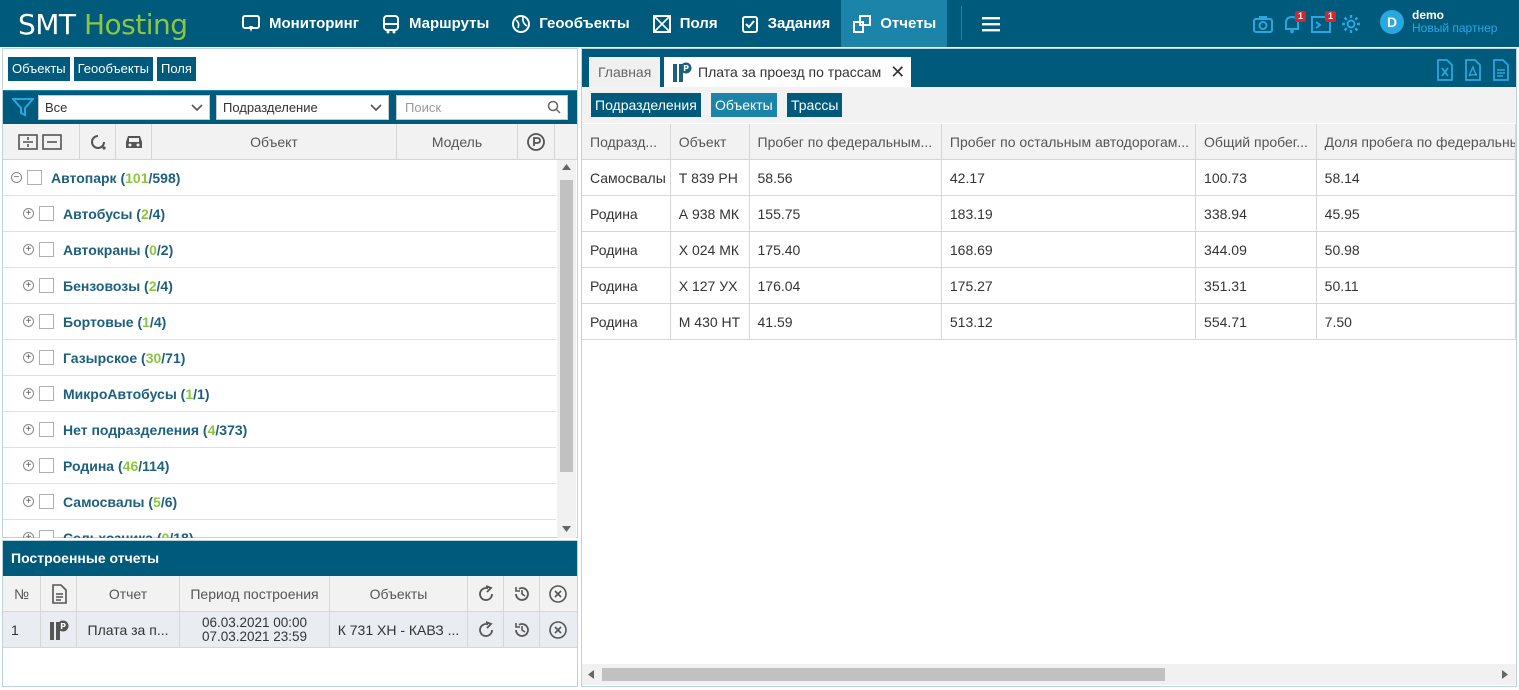 This screenshot has height=690, width=1519. Describe the element at coordinates (1049, 250) in the screenshot. I see `table-row: Родина Х 024 МК 175.40 168.69 344.09 50.98` at that location.